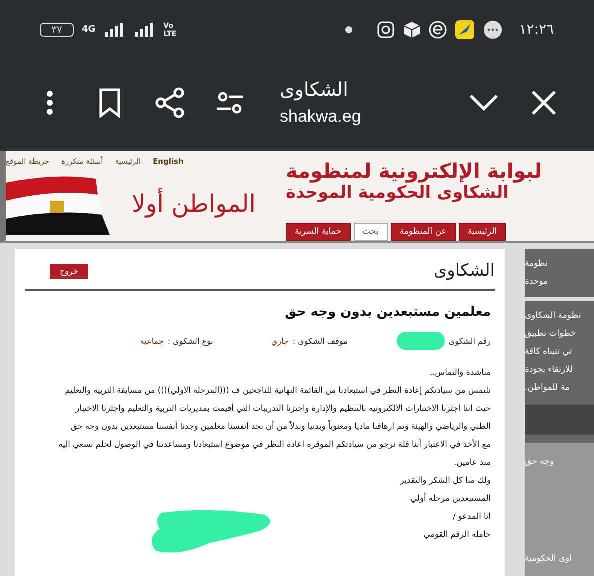 The height and width of the screenshot is (576, 594). What do you see at coordinates (423, 232) in the screenshot?
I see `nav-tab: عن المنظومة` at bounding box center [423, 232].